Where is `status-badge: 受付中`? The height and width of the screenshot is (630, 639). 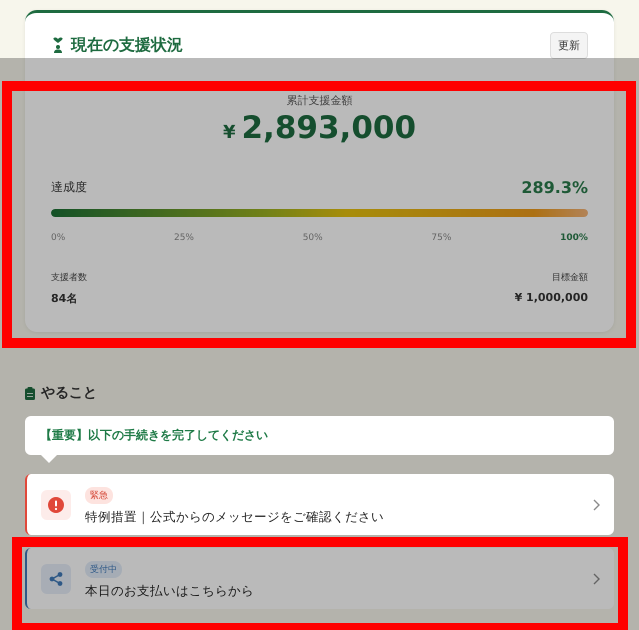
status-badge: 受付中 is located at coordinates (103, 569).